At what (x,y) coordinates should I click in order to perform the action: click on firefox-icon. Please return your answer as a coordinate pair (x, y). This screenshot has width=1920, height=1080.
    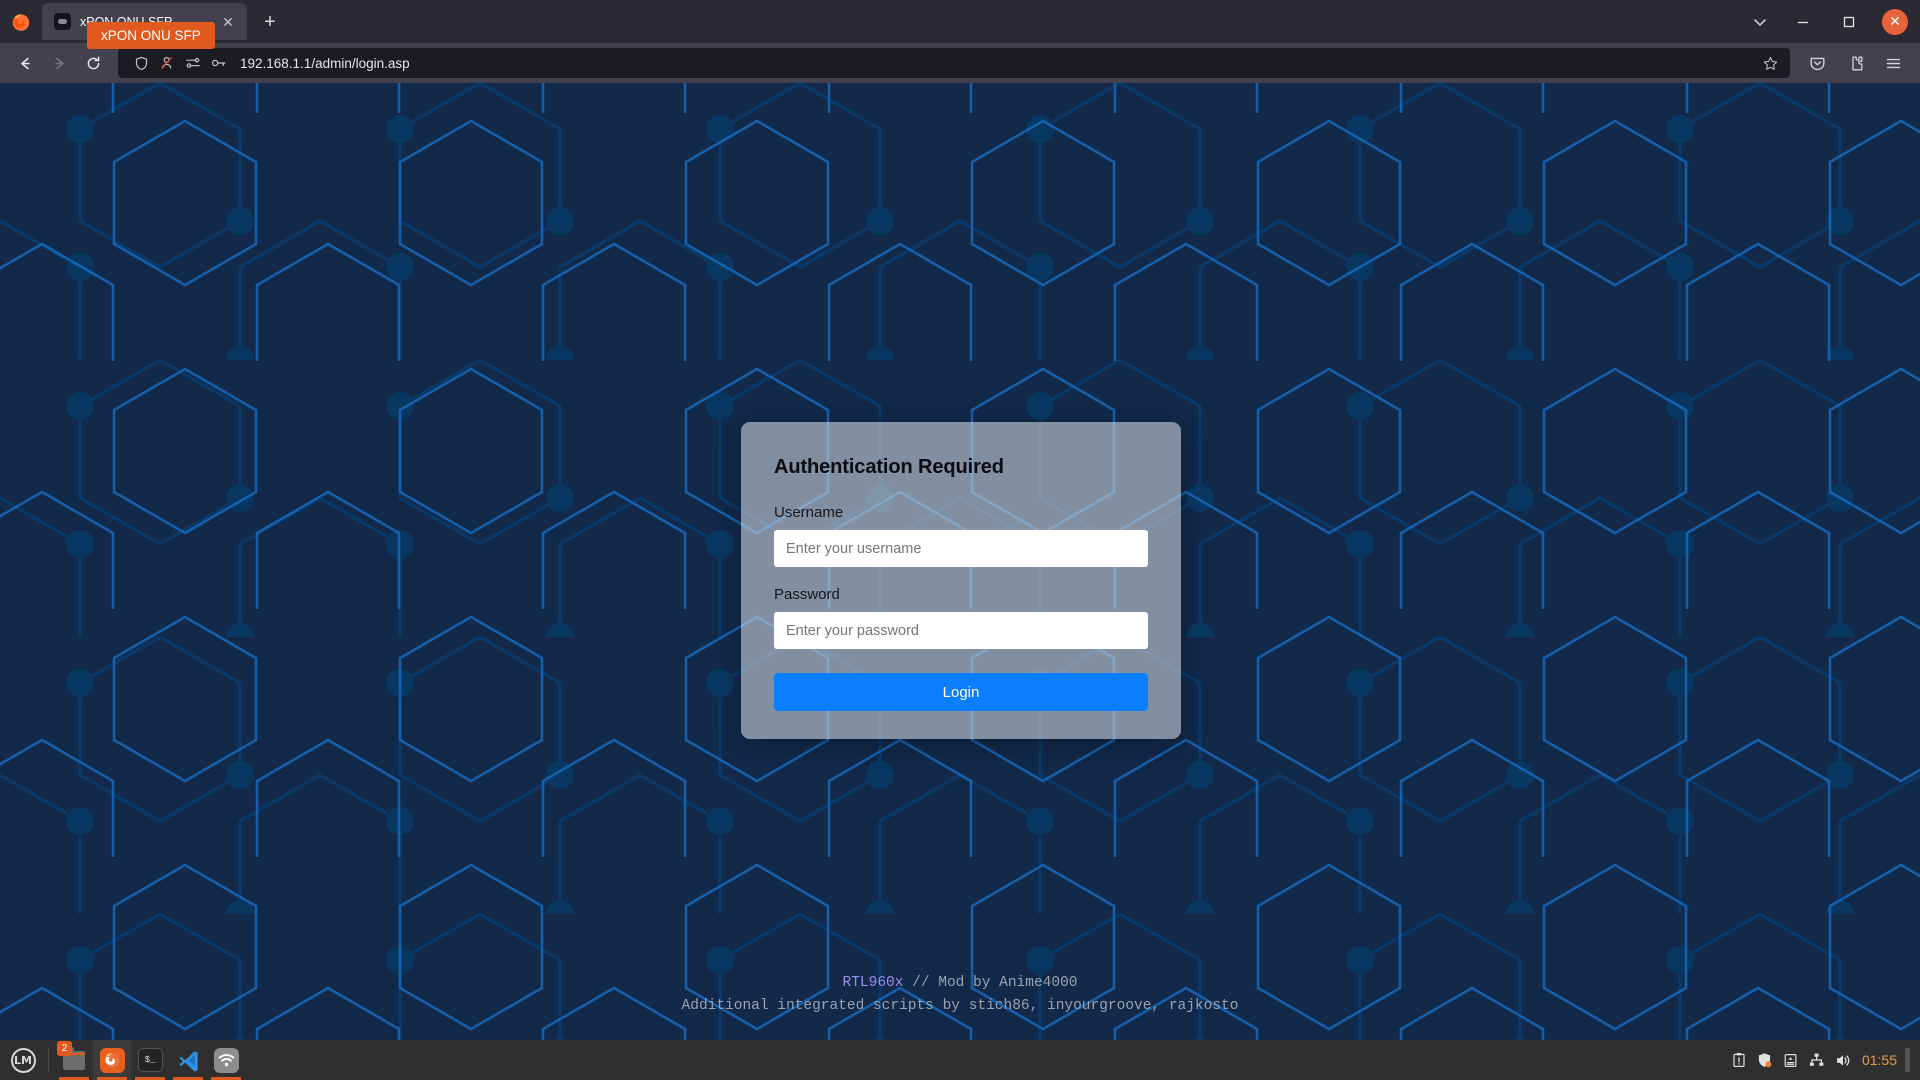
    Looking at the image, I should click on (112, 1060).